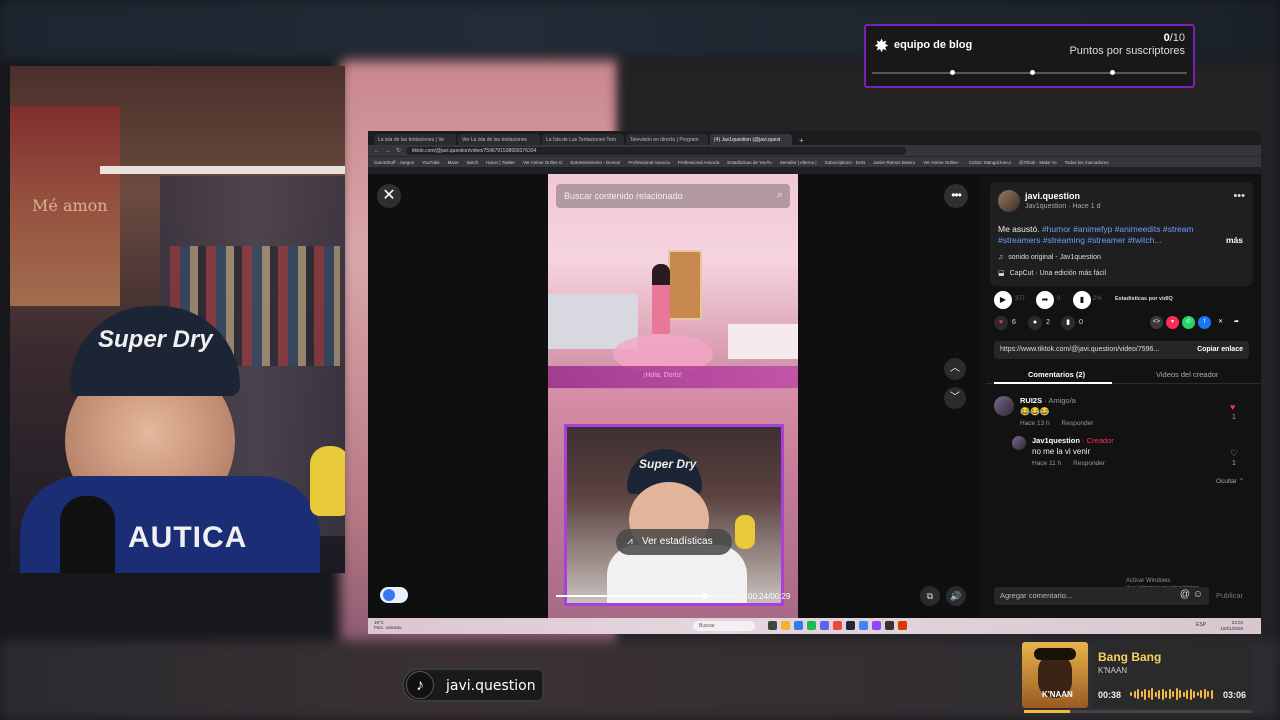 Image resolution: width=1280 pixels, height=720 pixels. Describe the element at coordinates (673, 196) in the screenshot. I see `related-search-input: Buscar contenido relacionado ⌕` at that location.